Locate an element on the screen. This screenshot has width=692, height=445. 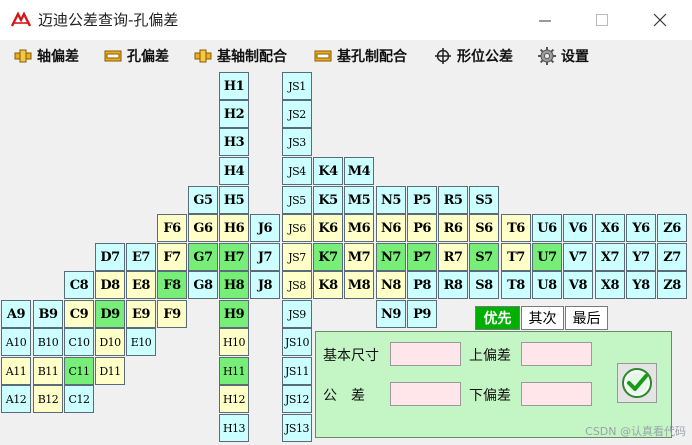
menu-shaft-basis-fit: 基轴制配合 is located at coordinates (240, 56).